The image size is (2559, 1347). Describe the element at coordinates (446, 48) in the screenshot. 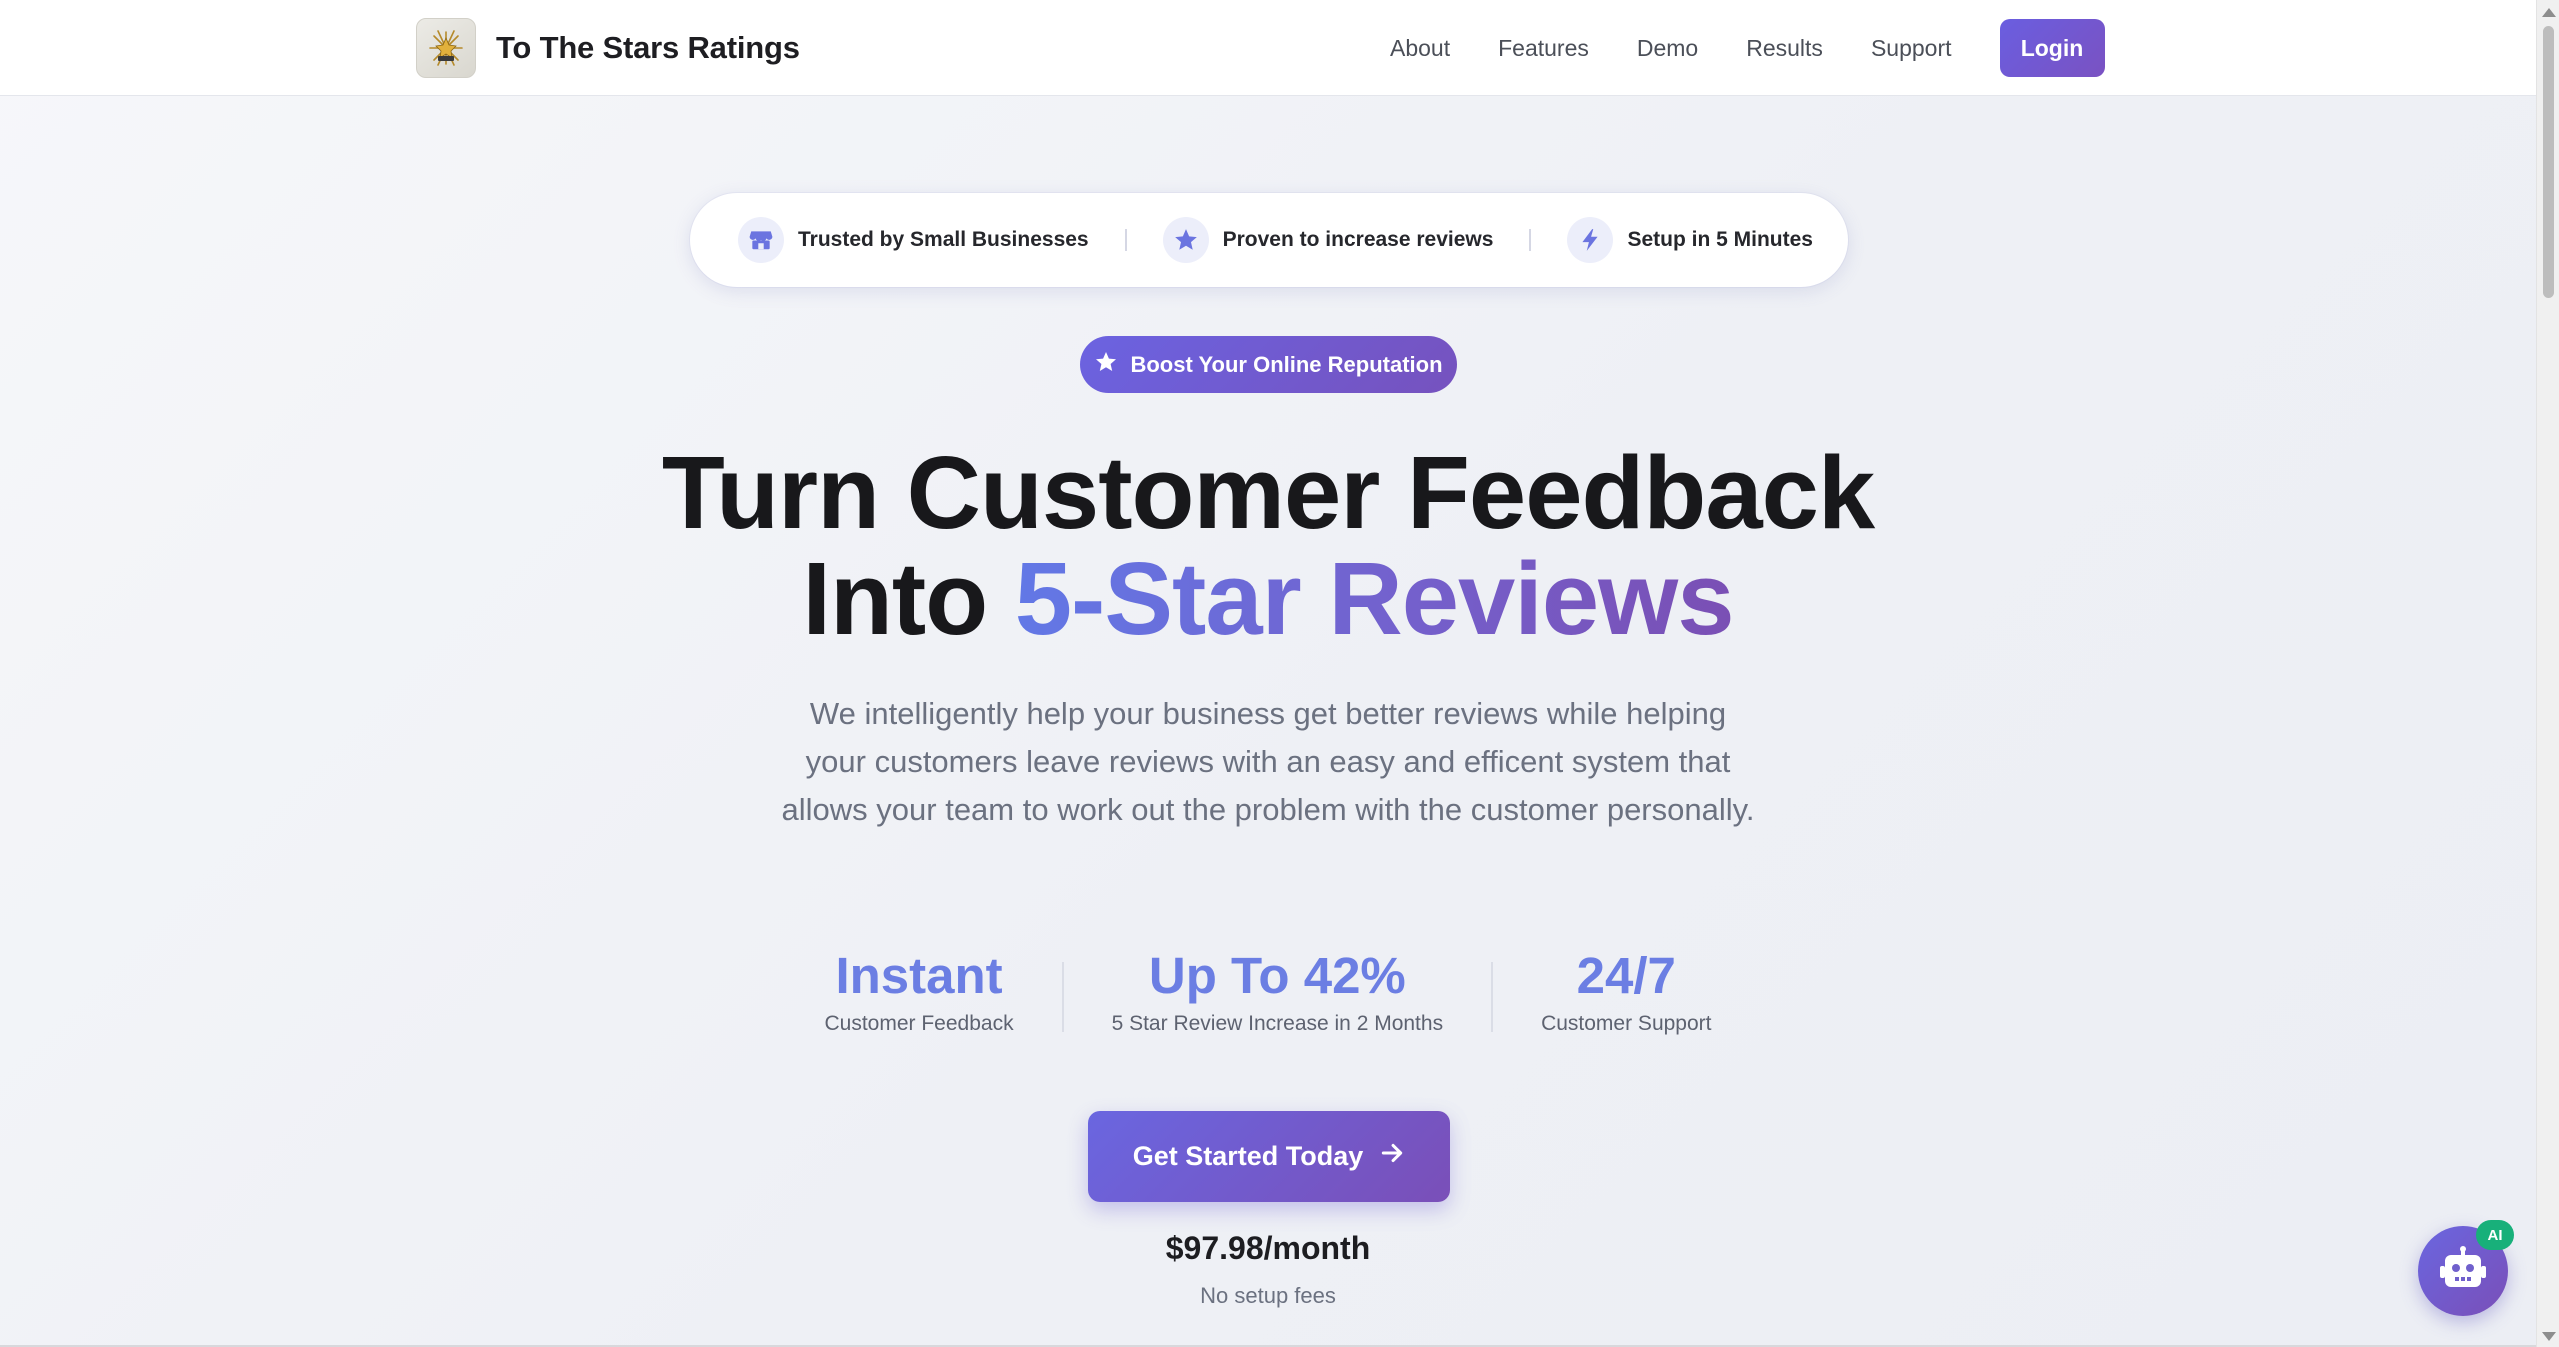

I see `starburst-logo-icon` at that location.